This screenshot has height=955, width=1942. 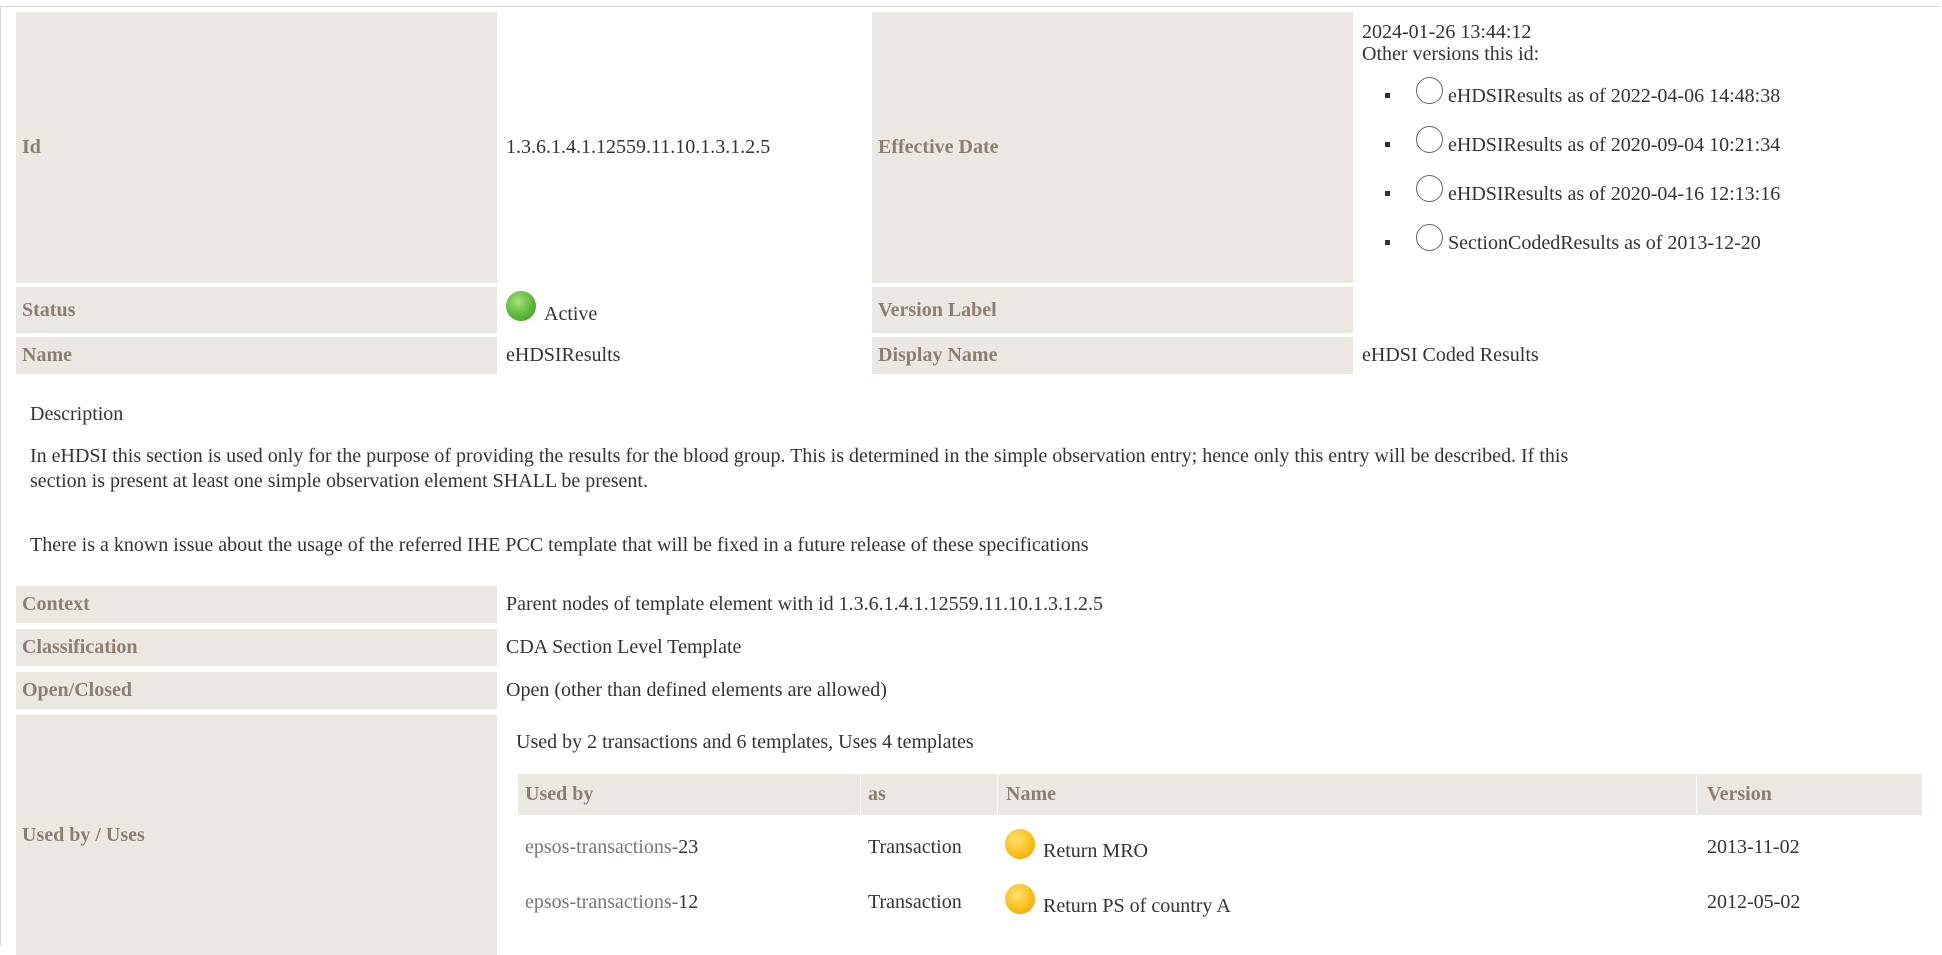 I want to click on used-by-cell: epsos-transactions-23, so click(x=611, y=847).